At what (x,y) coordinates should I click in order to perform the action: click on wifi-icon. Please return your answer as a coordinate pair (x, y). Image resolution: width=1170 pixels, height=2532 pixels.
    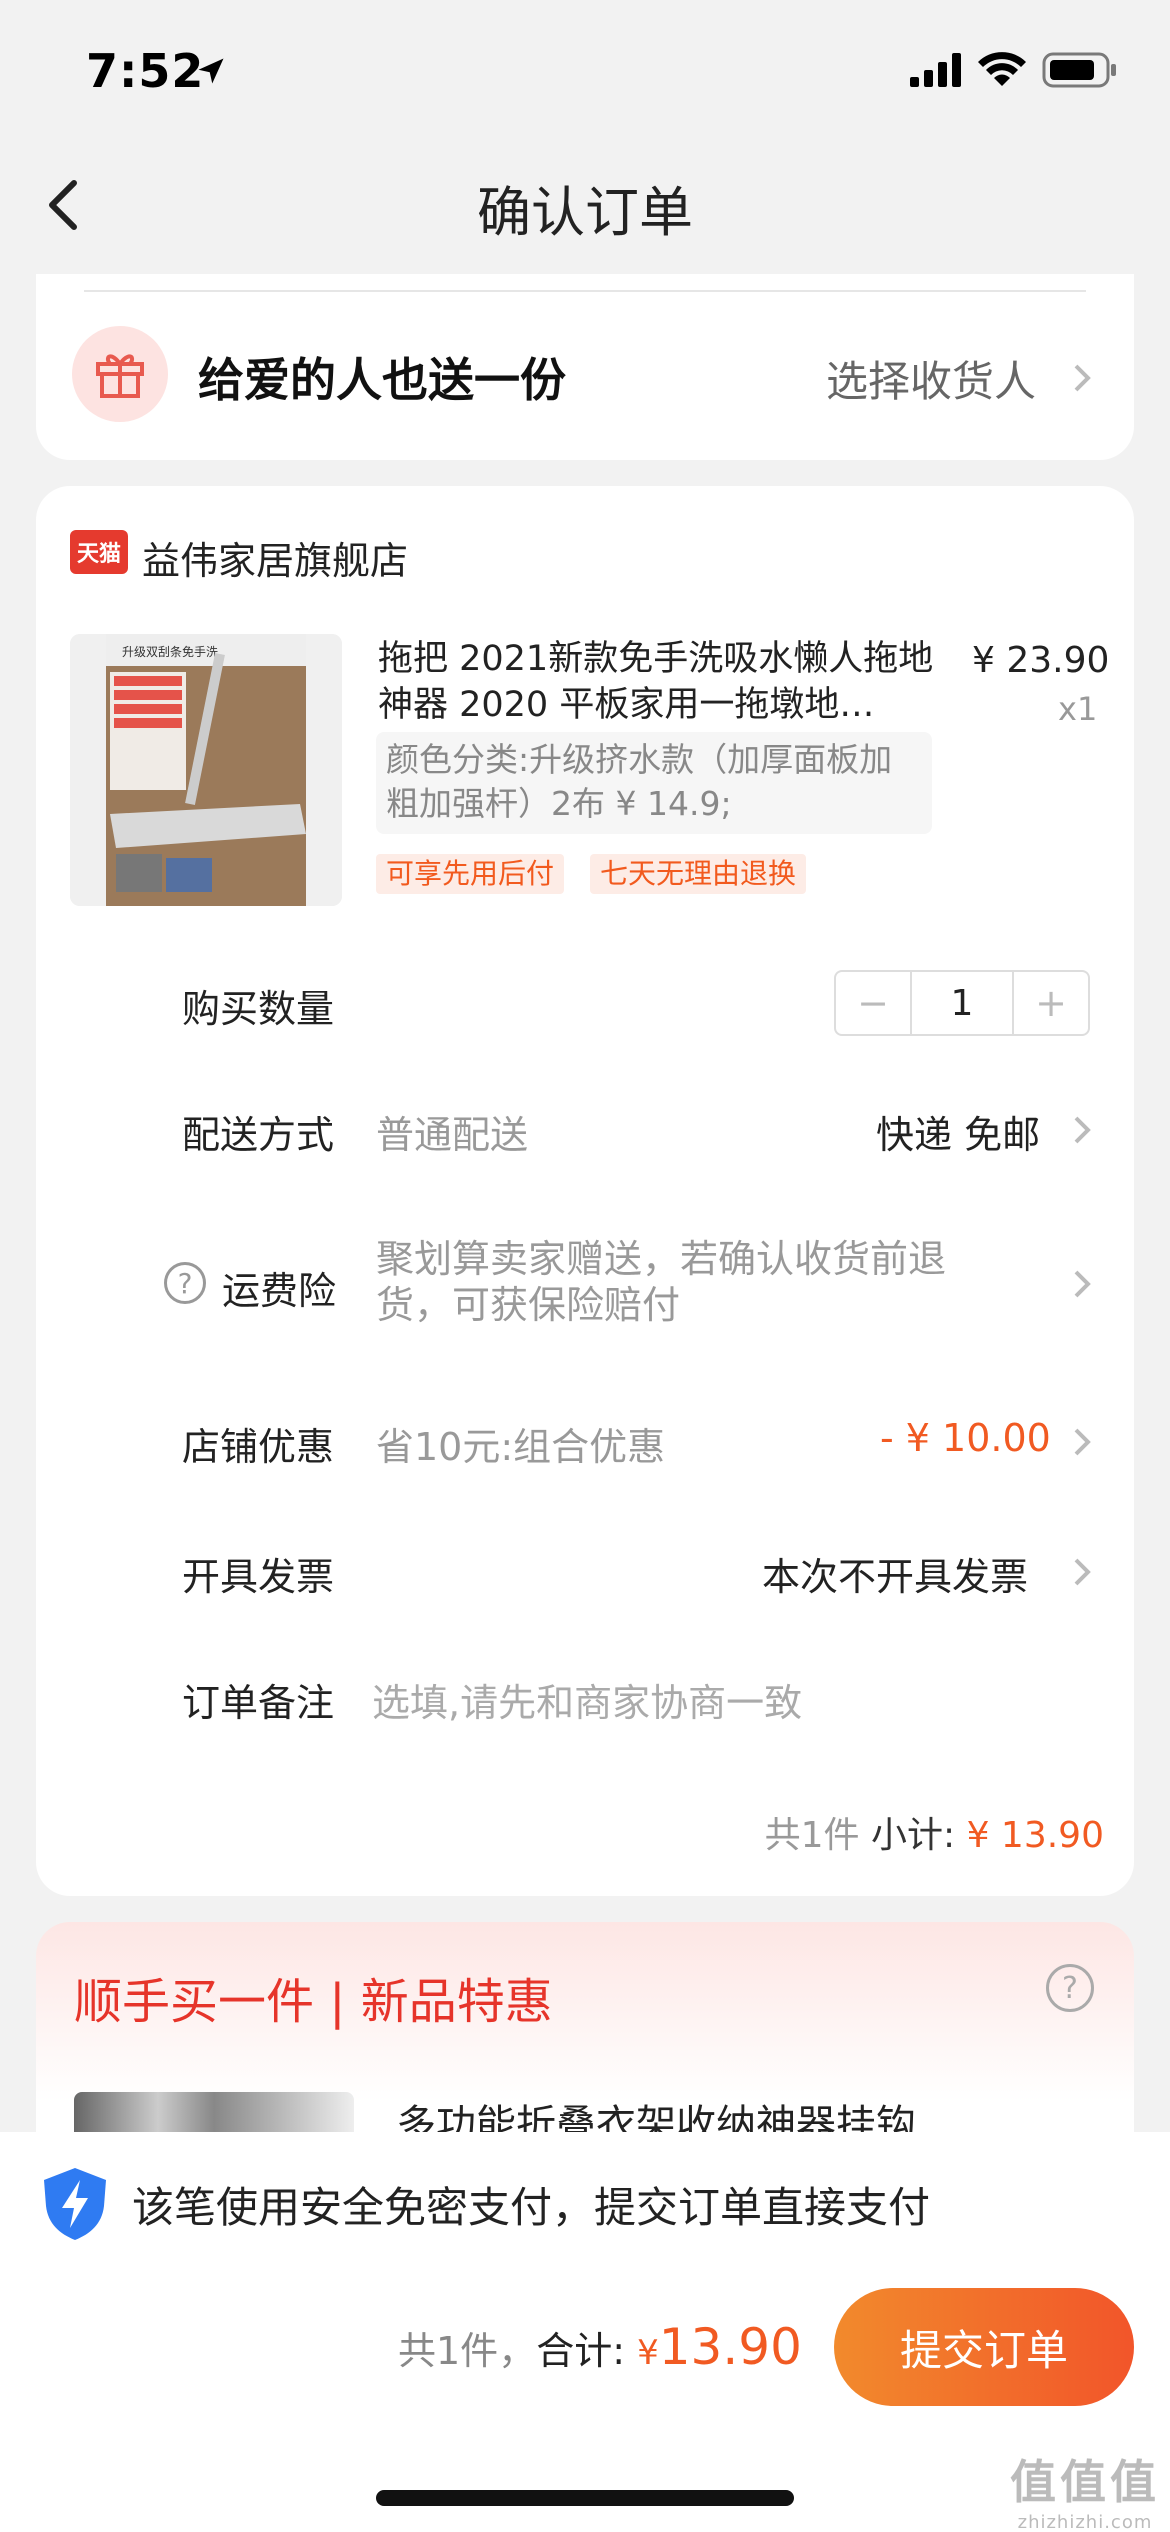
    Looking at the image, I should click on (1002, 69).